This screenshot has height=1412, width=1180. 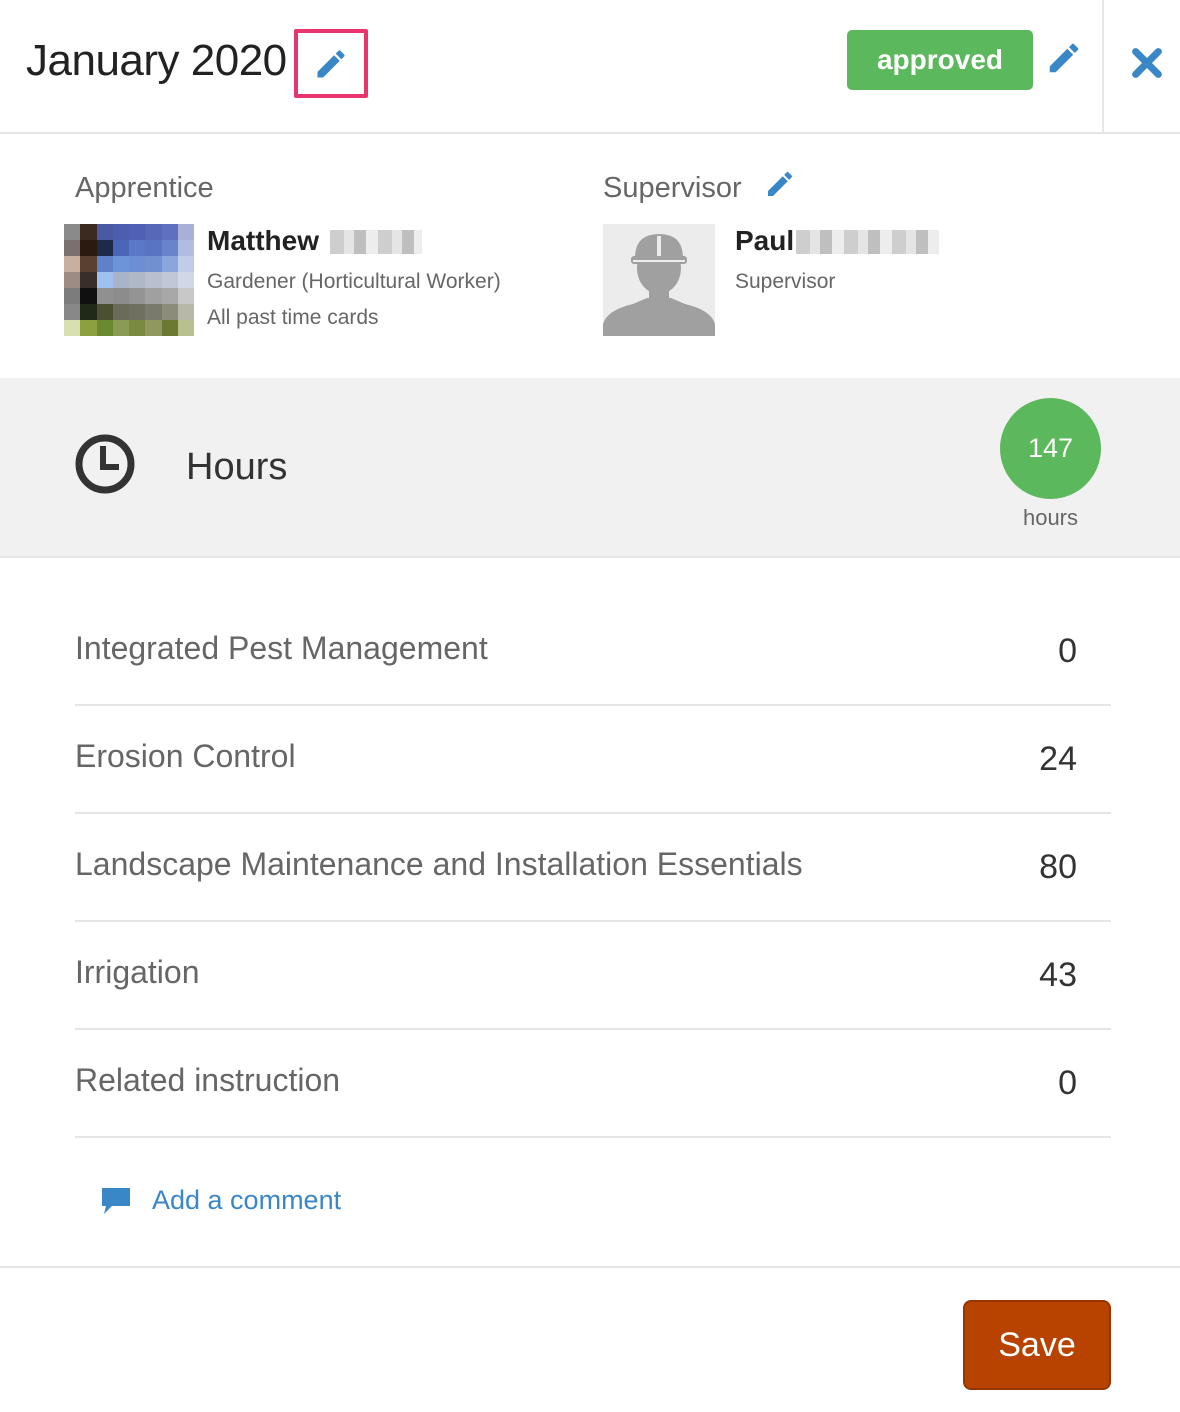 What do you see at coordinates (293, 318) in the screenshot?
I see `past-time-cards-link: All past time cards` at bounding box center [293, 318].